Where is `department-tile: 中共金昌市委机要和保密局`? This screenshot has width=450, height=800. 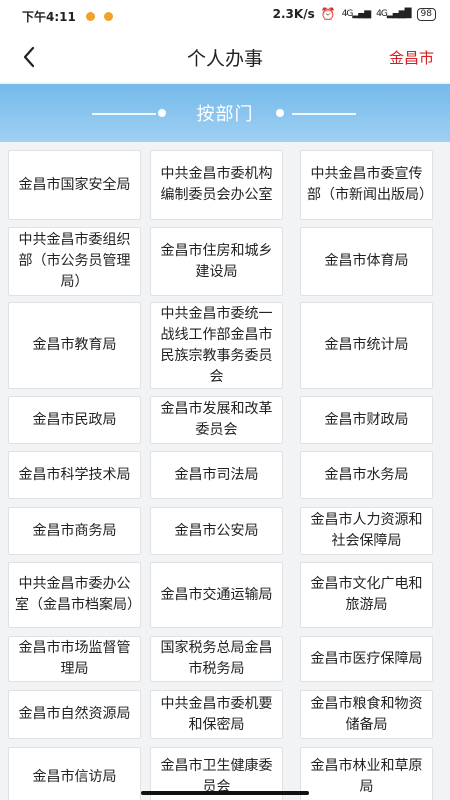 department-tile: 中共金昌市委机要和保密局 is located at coordinates (216, 714).